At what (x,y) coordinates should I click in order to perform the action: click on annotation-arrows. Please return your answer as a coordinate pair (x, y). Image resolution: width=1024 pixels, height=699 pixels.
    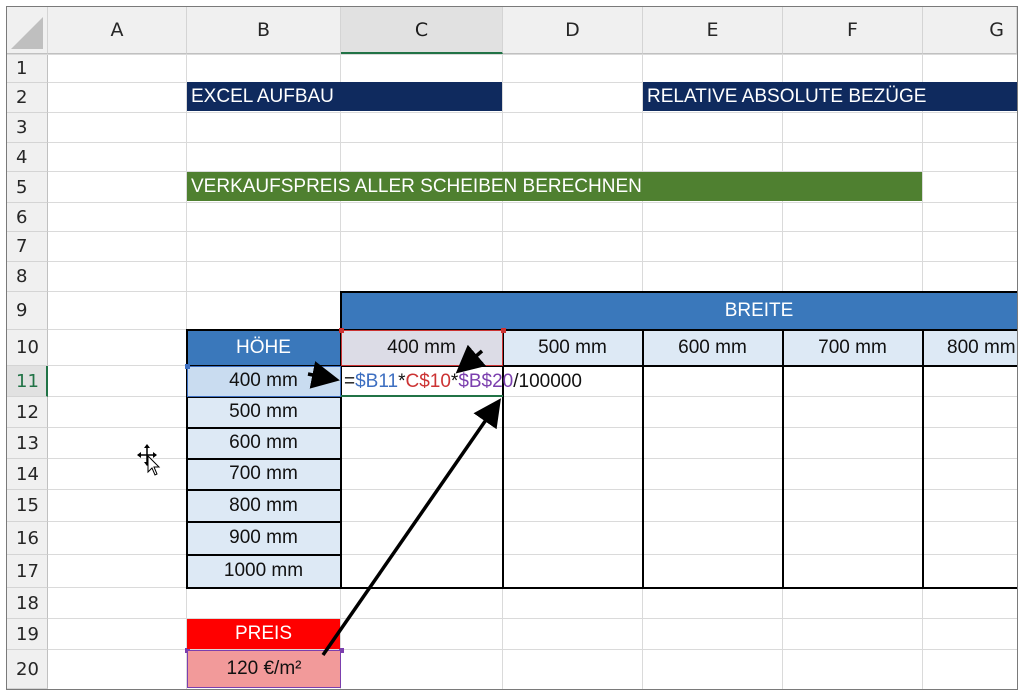
    Looking at the image, I should click on (404, 500).